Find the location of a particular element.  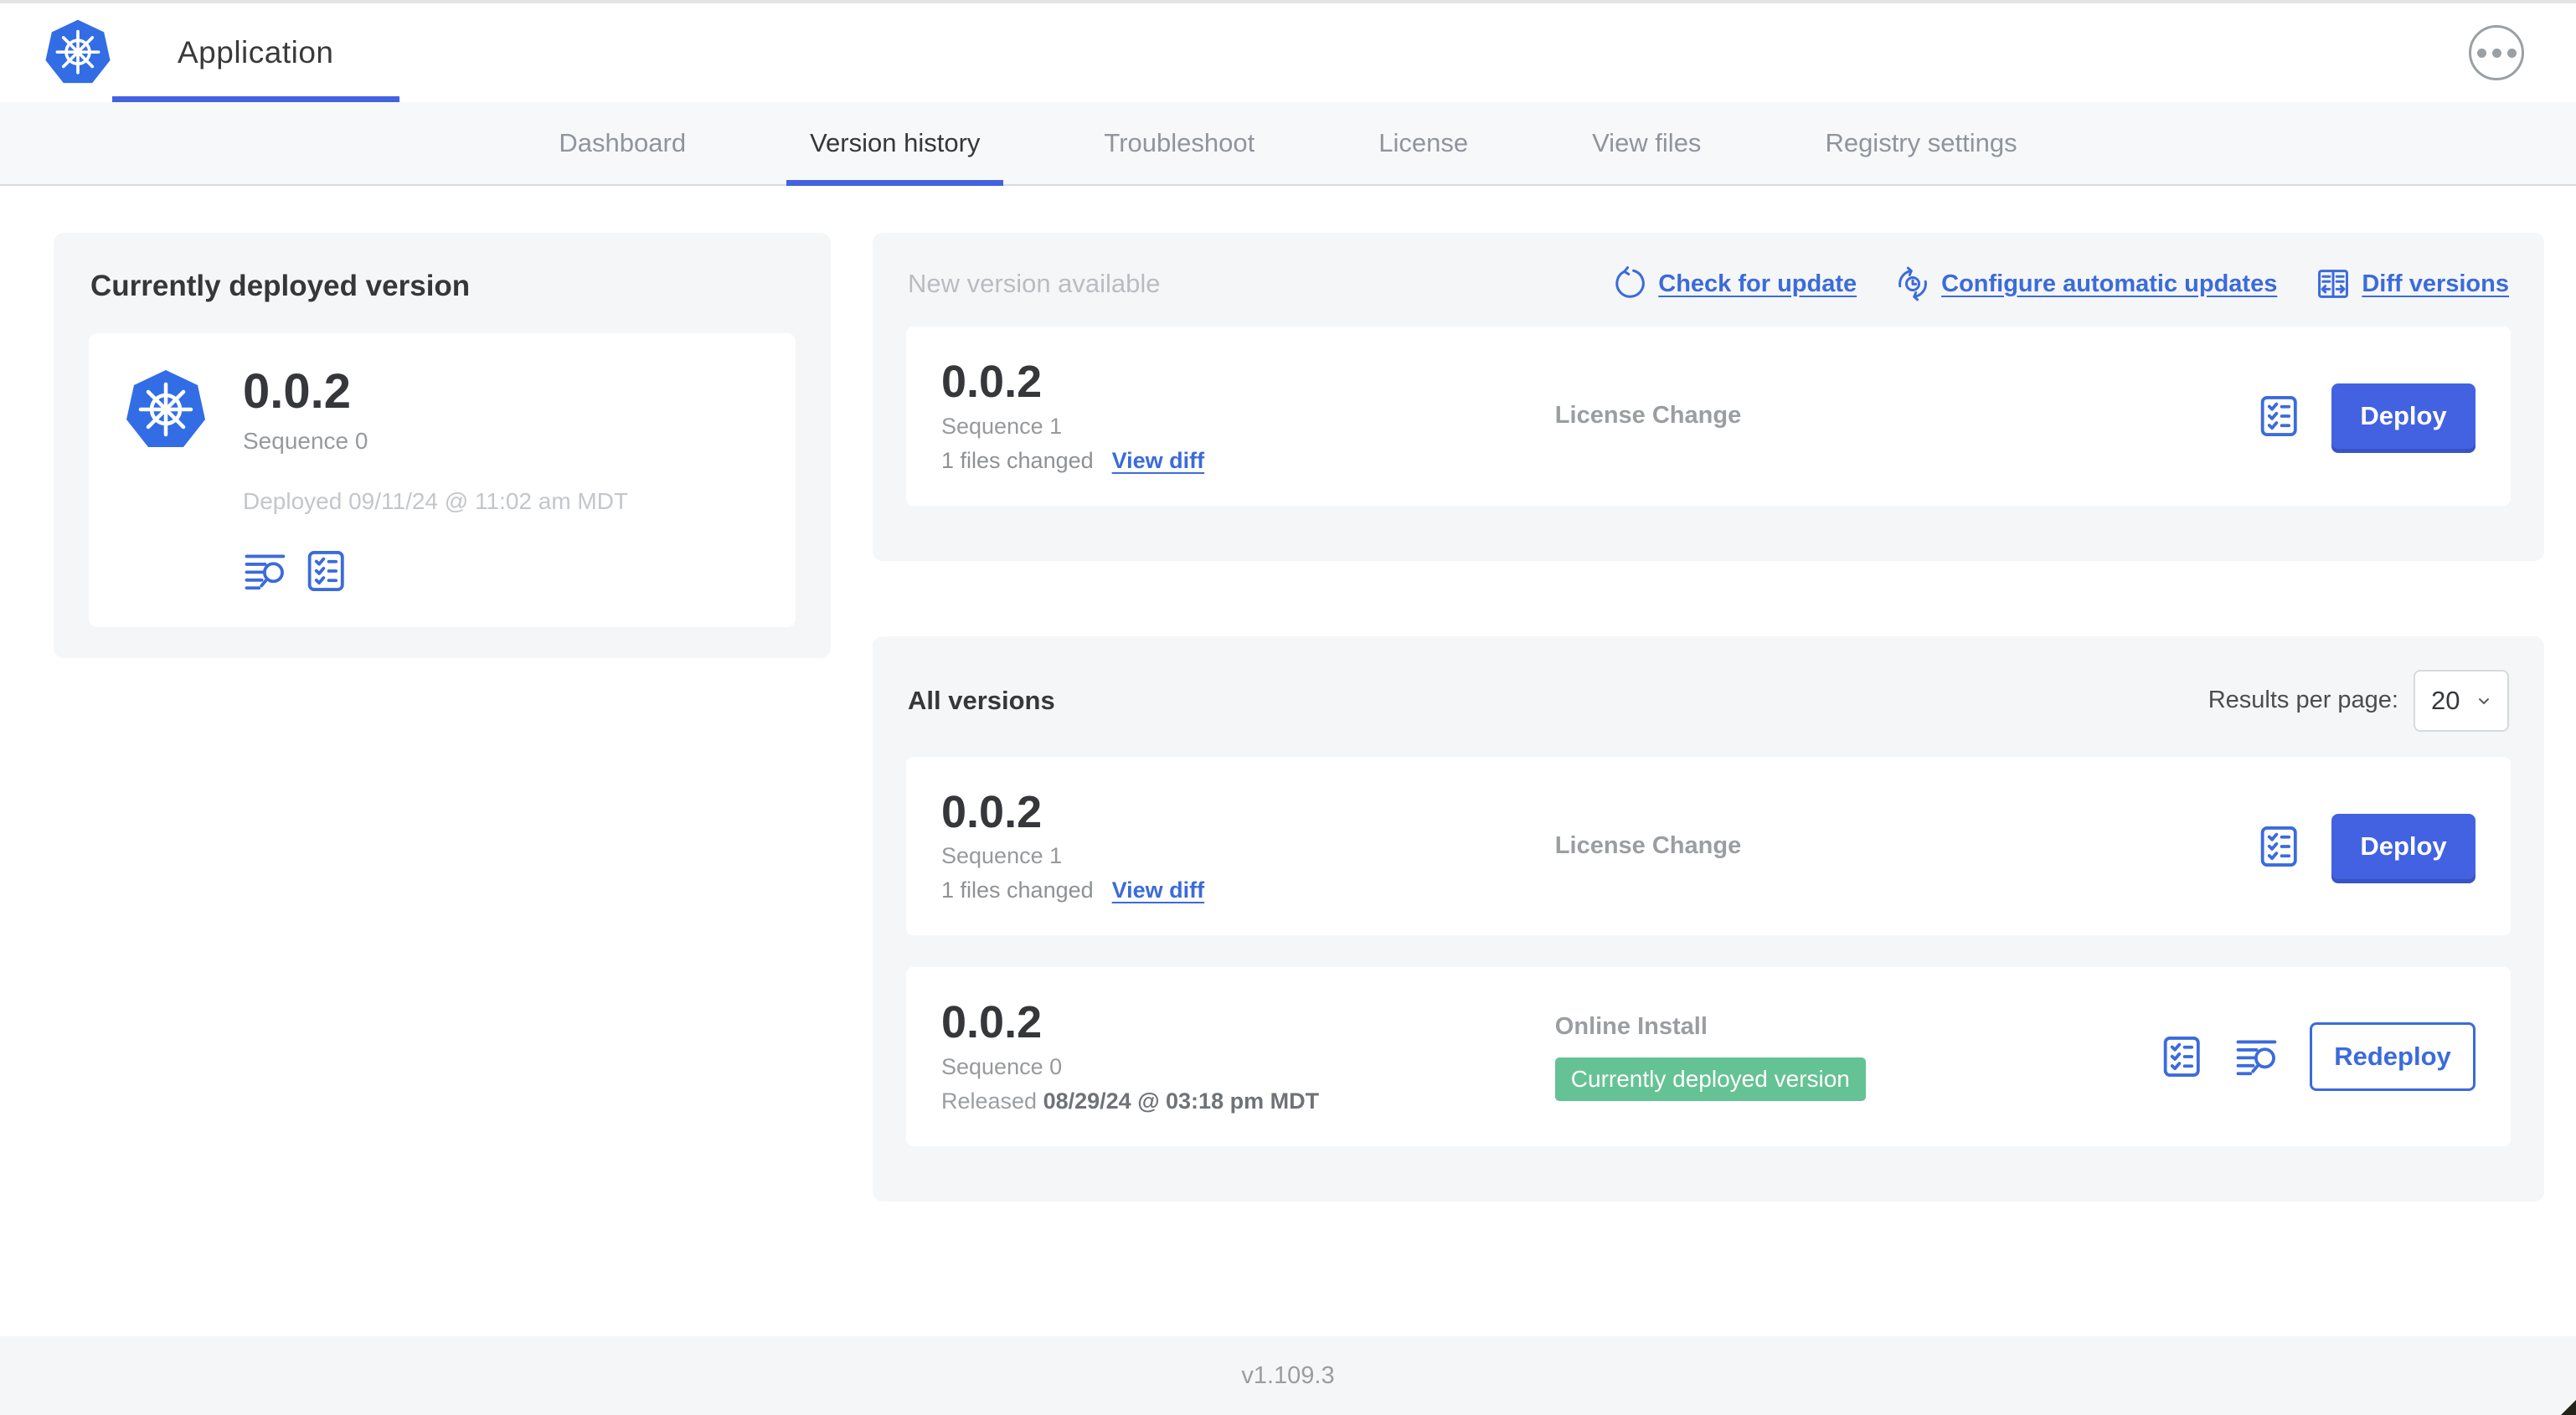

redeploy-button: Redeploy is located at coordinates (2393, 1057).